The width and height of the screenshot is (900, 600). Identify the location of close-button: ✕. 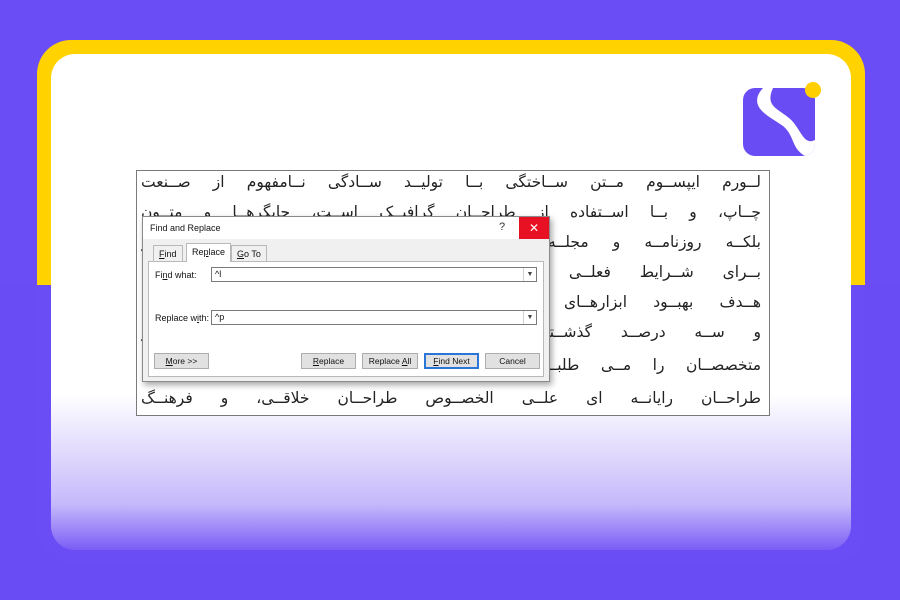
(534, 228).